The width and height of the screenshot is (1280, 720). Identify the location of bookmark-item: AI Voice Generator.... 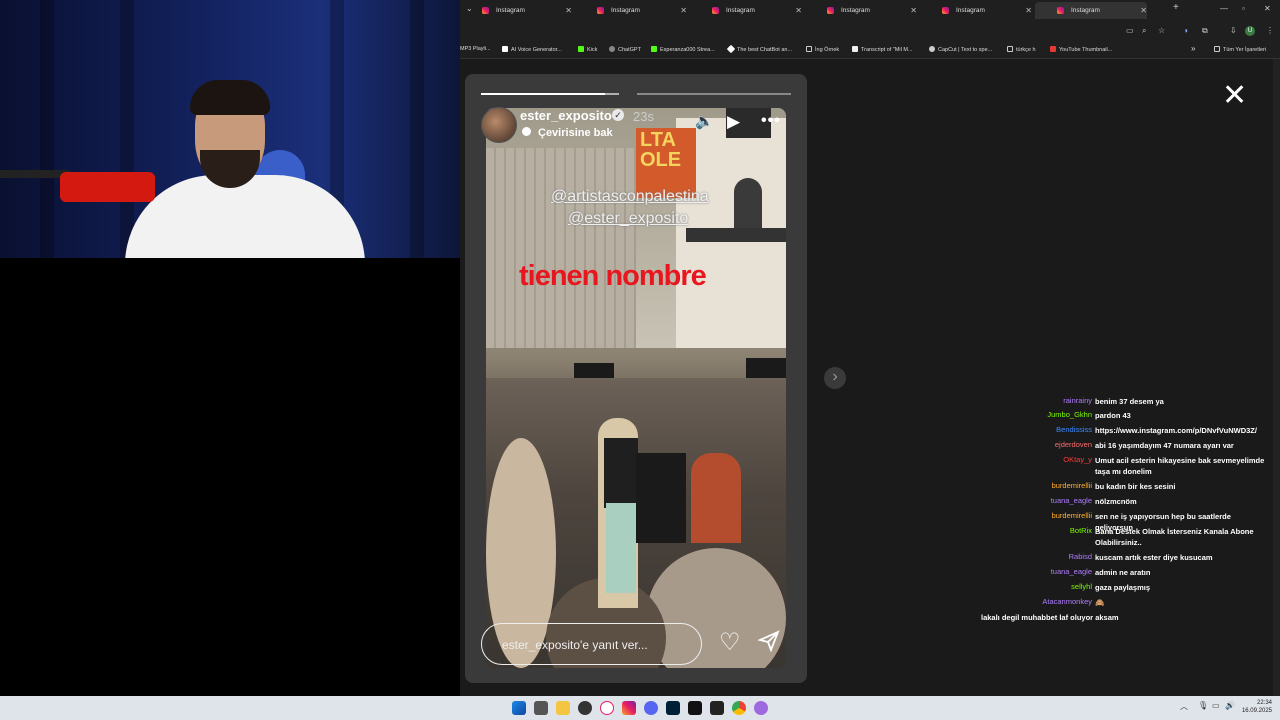
(532, 49).